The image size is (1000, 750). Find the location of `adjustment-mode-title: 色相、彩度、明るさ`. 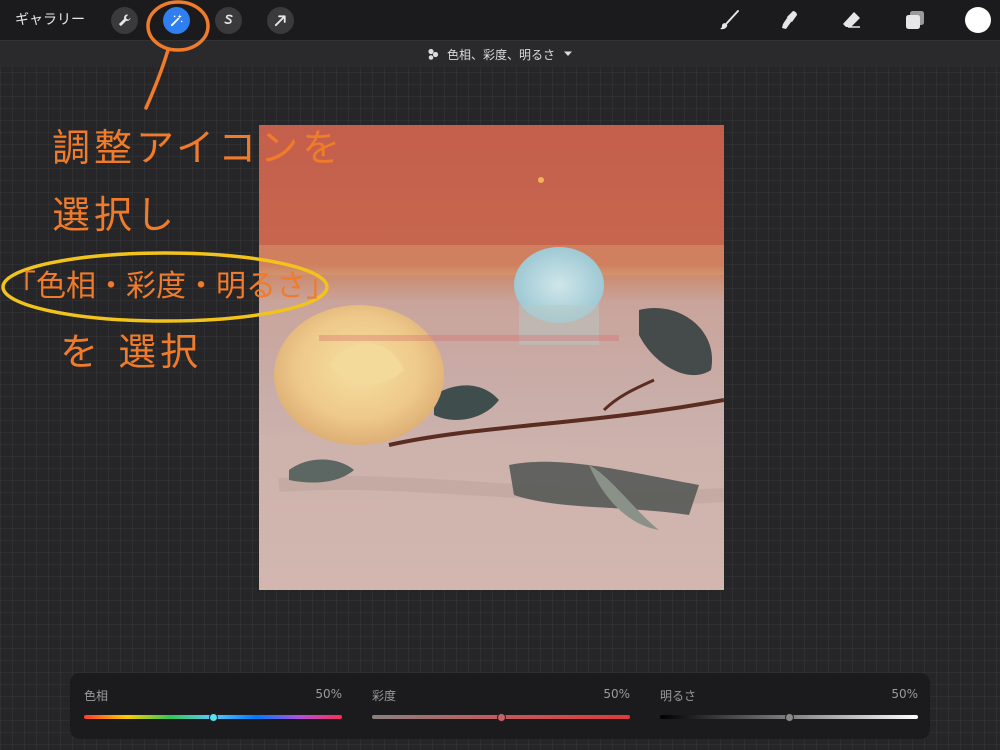

adjustment-mode-title: 色相、彩度、明るさ is located at coordinates (500, 54).